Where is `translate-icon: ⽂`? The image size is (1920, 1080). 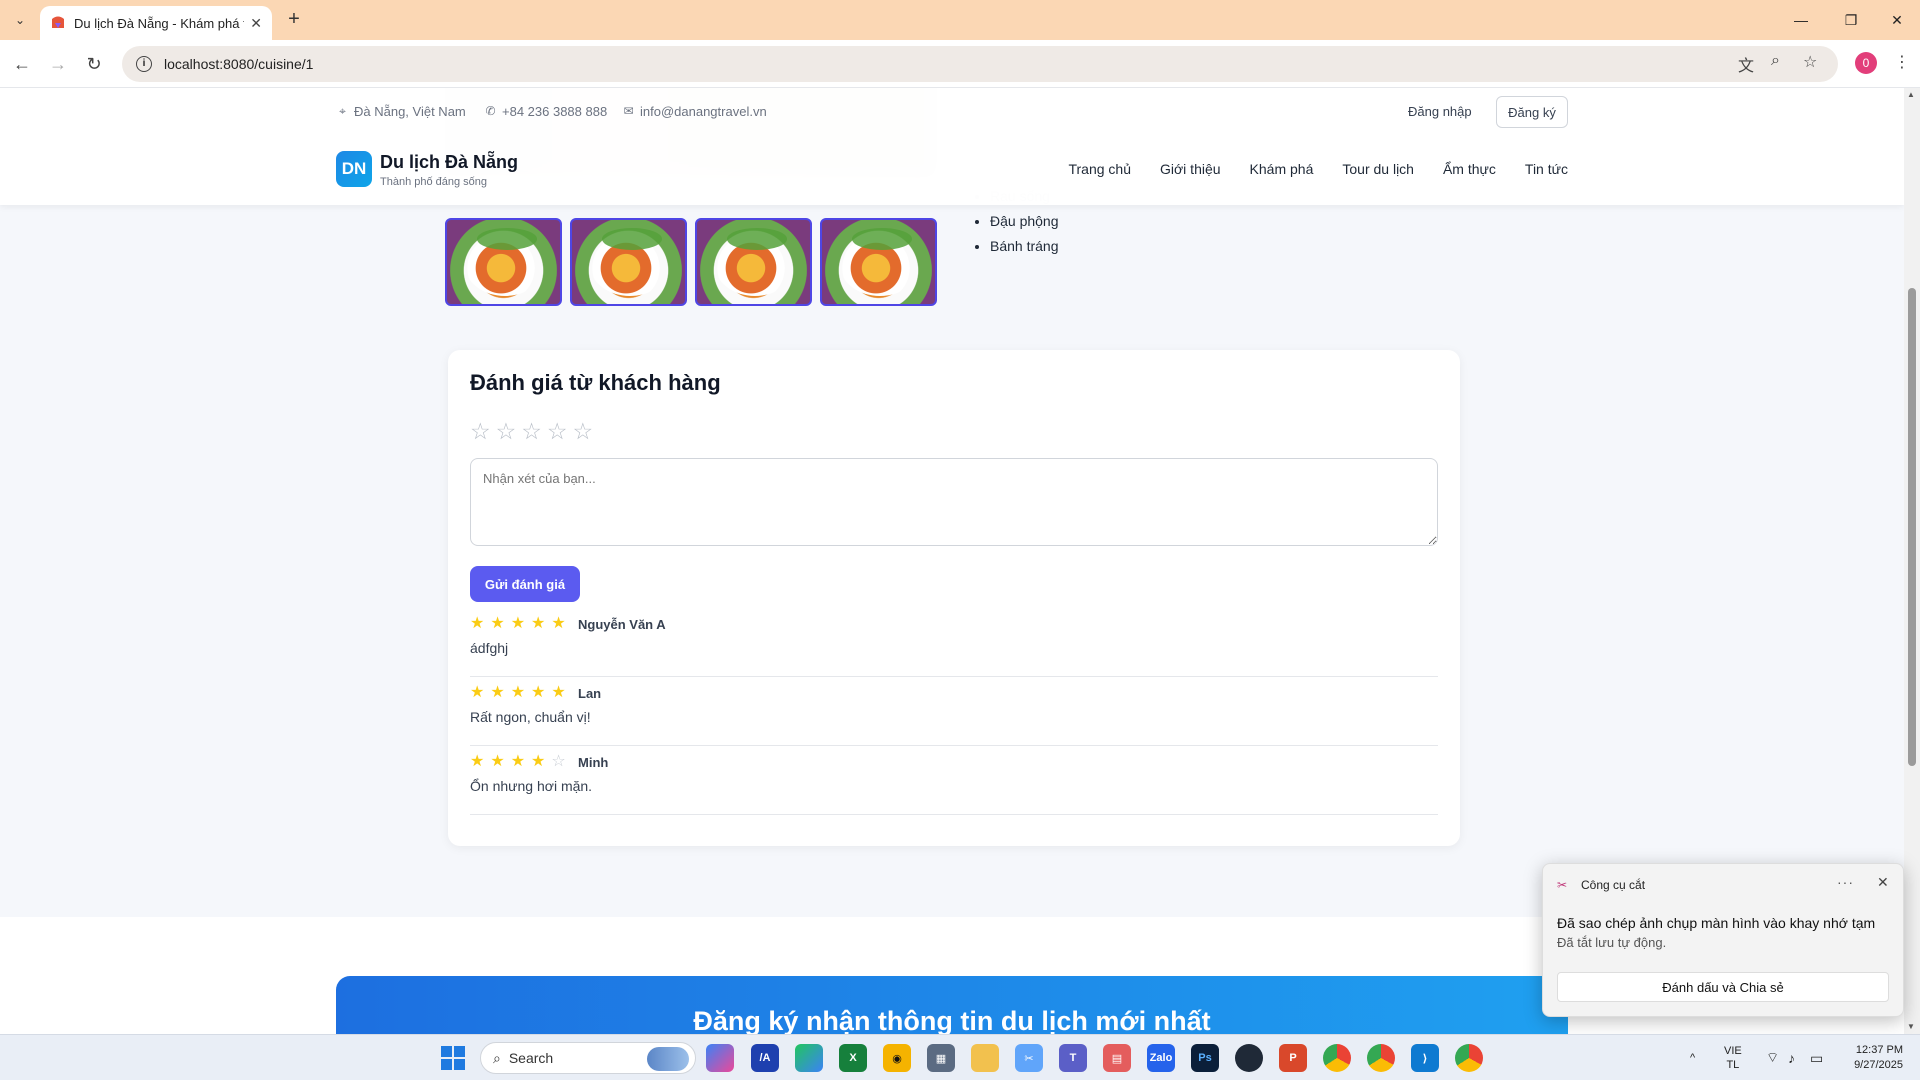 translate-icon: ⽂ is located at coordinates (1746, 64).